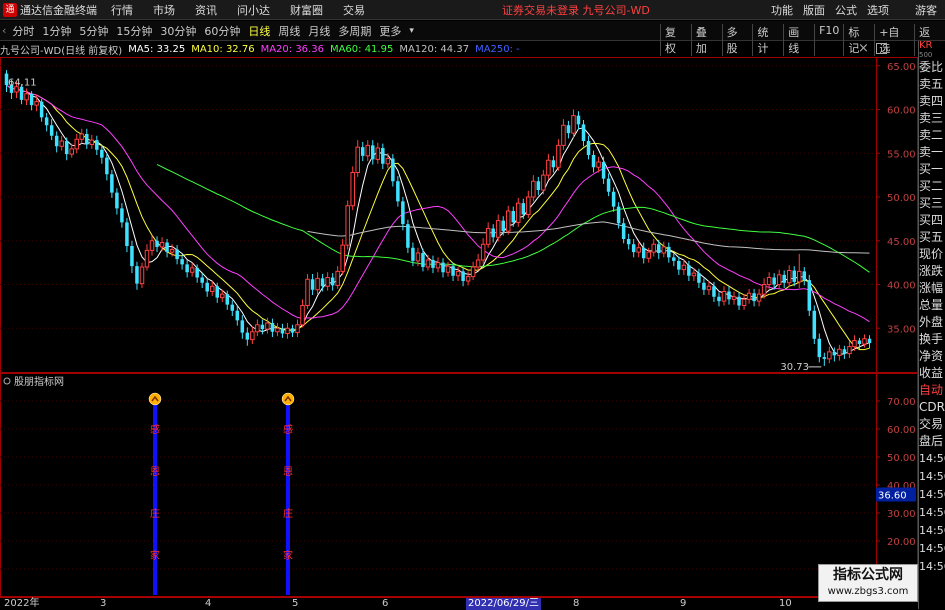 This screenshot has height=610, width=945. I want to click on guest-label: 游客, so click(926, 10).